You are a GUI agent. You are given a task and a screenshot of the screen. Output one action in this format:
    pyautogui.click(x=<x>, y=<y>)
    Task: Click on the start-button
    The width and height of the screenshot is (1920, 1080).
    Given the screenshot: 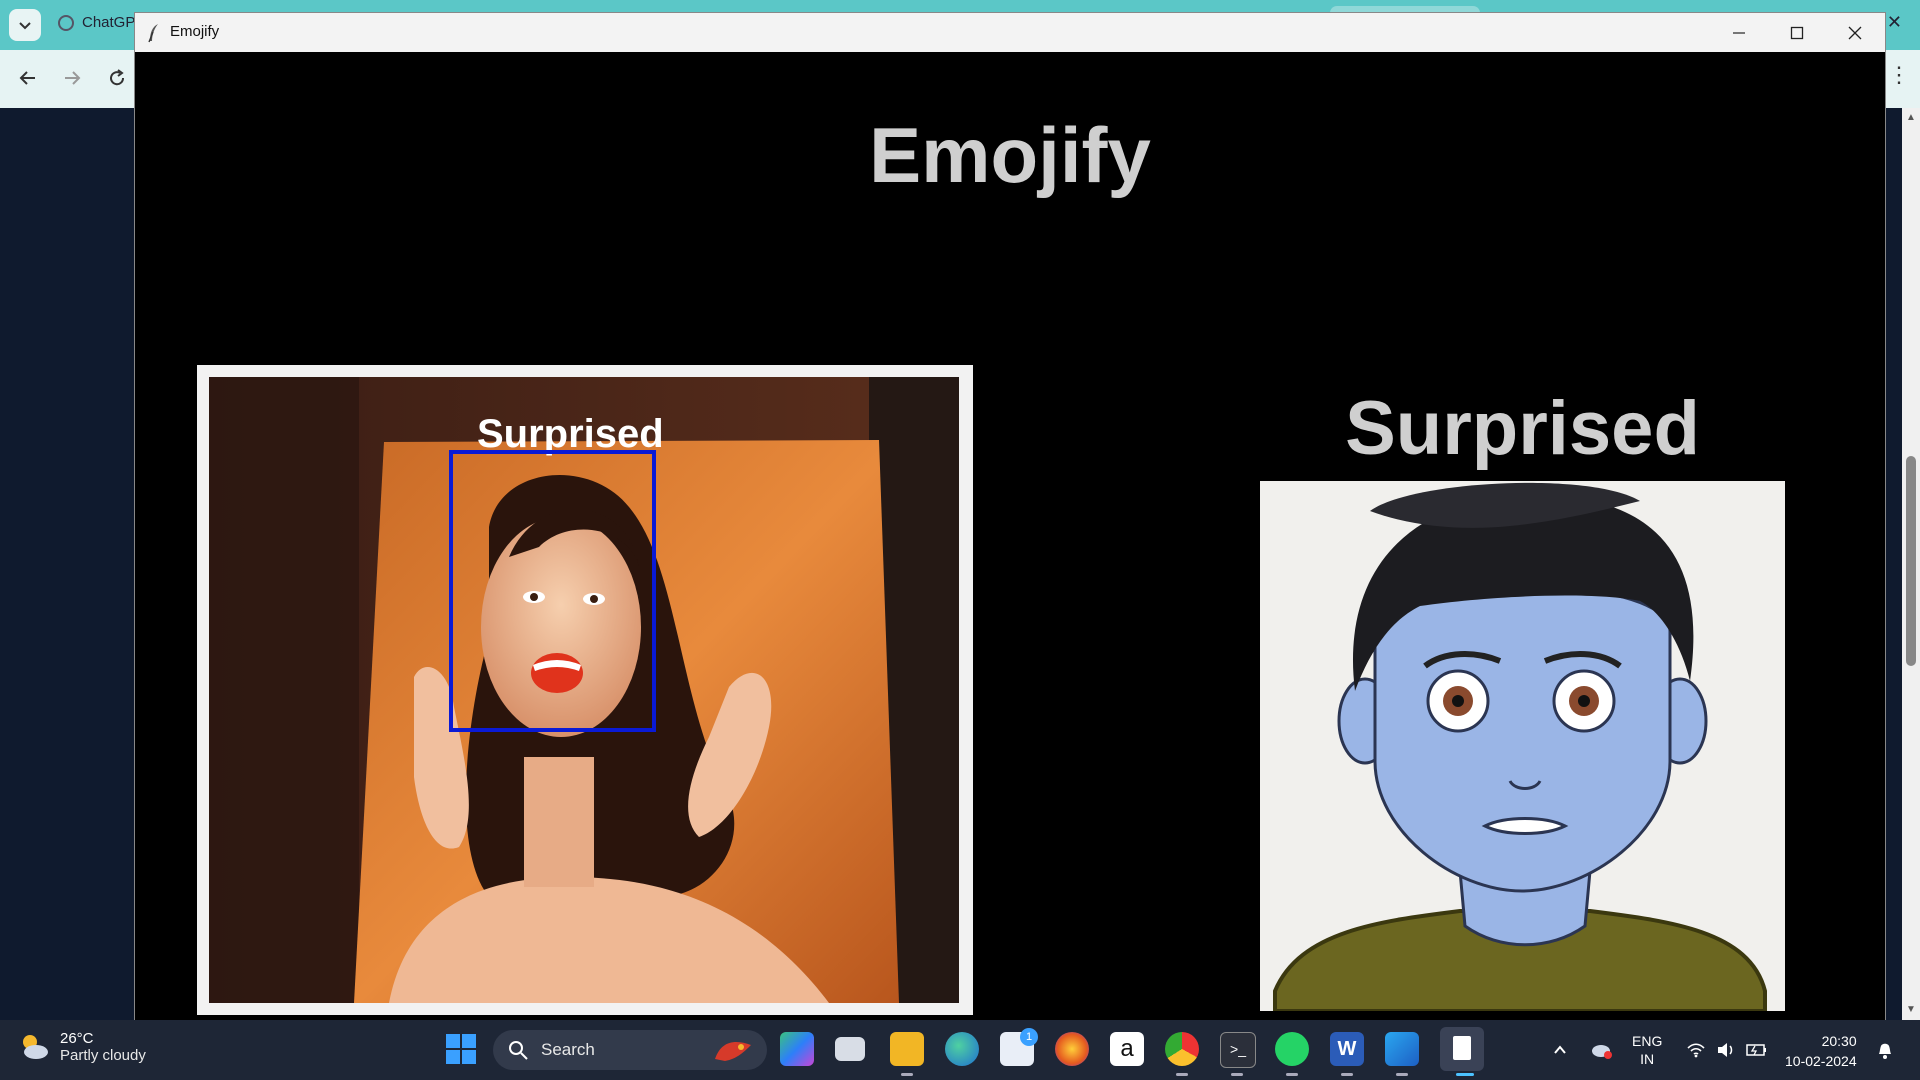 What is the action you would take?
    pyautogui.click(x=461, y=1049)
    